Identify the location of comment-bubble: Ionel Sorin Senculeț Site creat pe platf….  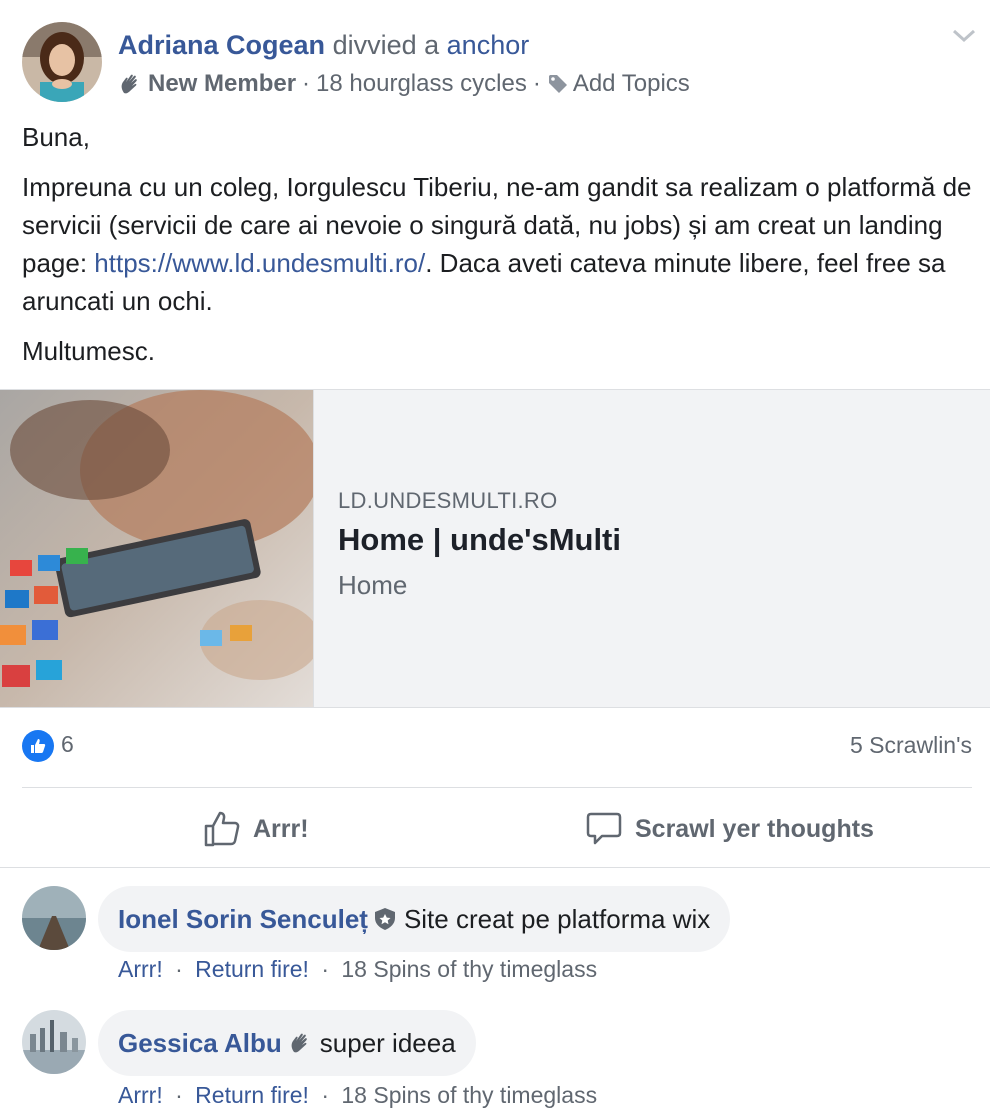
(414, 919).